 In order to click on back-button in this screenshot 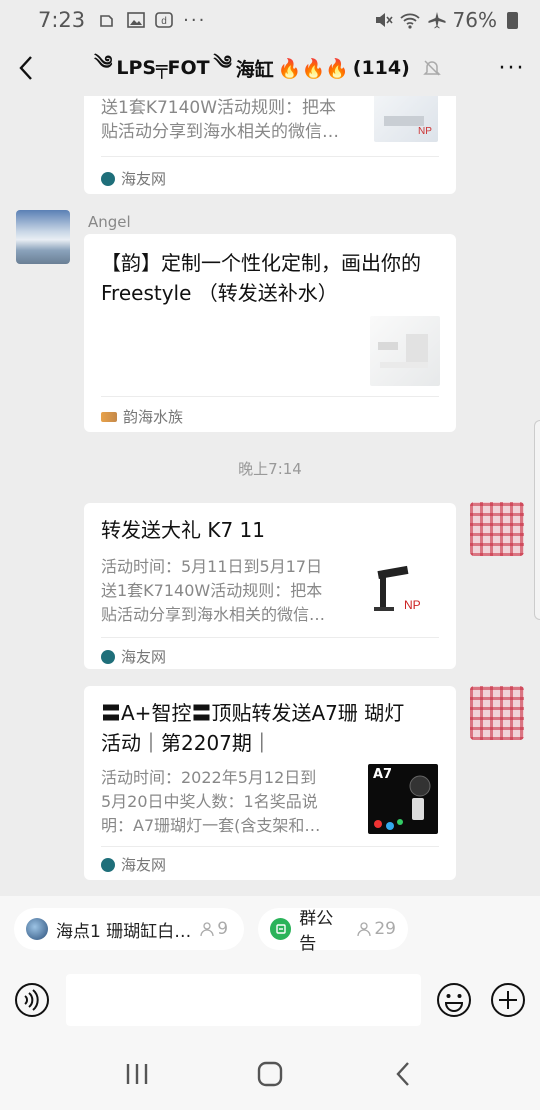, I will do `click(26, 68)`.